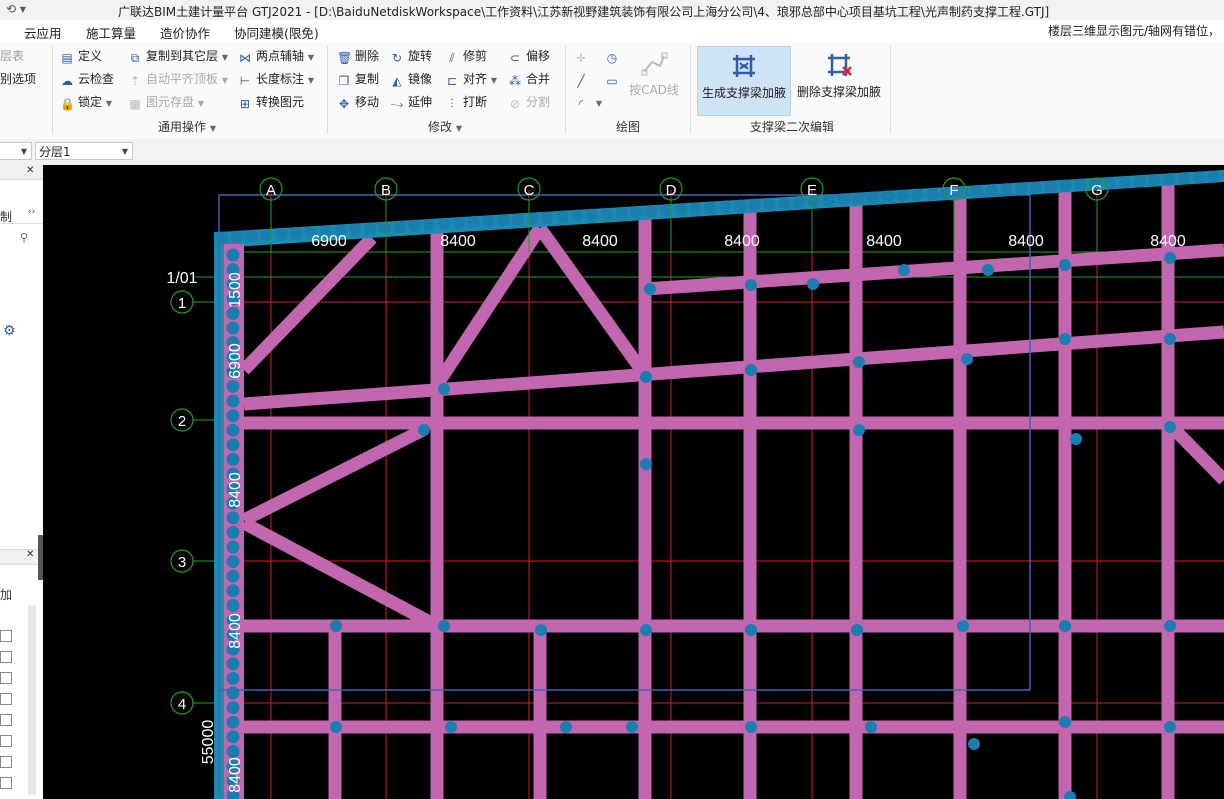 Image resolution: width=1224 pixels, height=799 pixels. I want to click on extend-button: ⤍ 延伸, so click(411, 102).